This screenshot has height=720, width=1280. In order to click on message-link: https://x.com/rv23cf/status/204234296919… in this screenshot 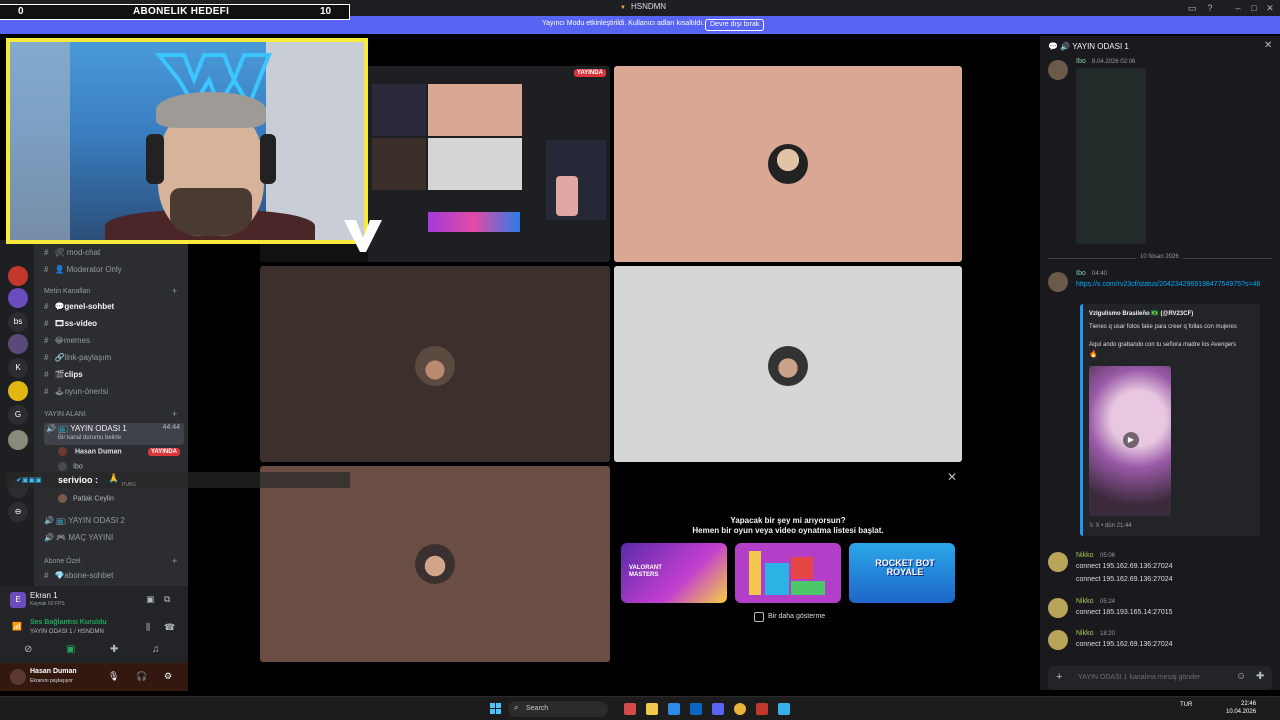, I will do `click(1174, 285)`.